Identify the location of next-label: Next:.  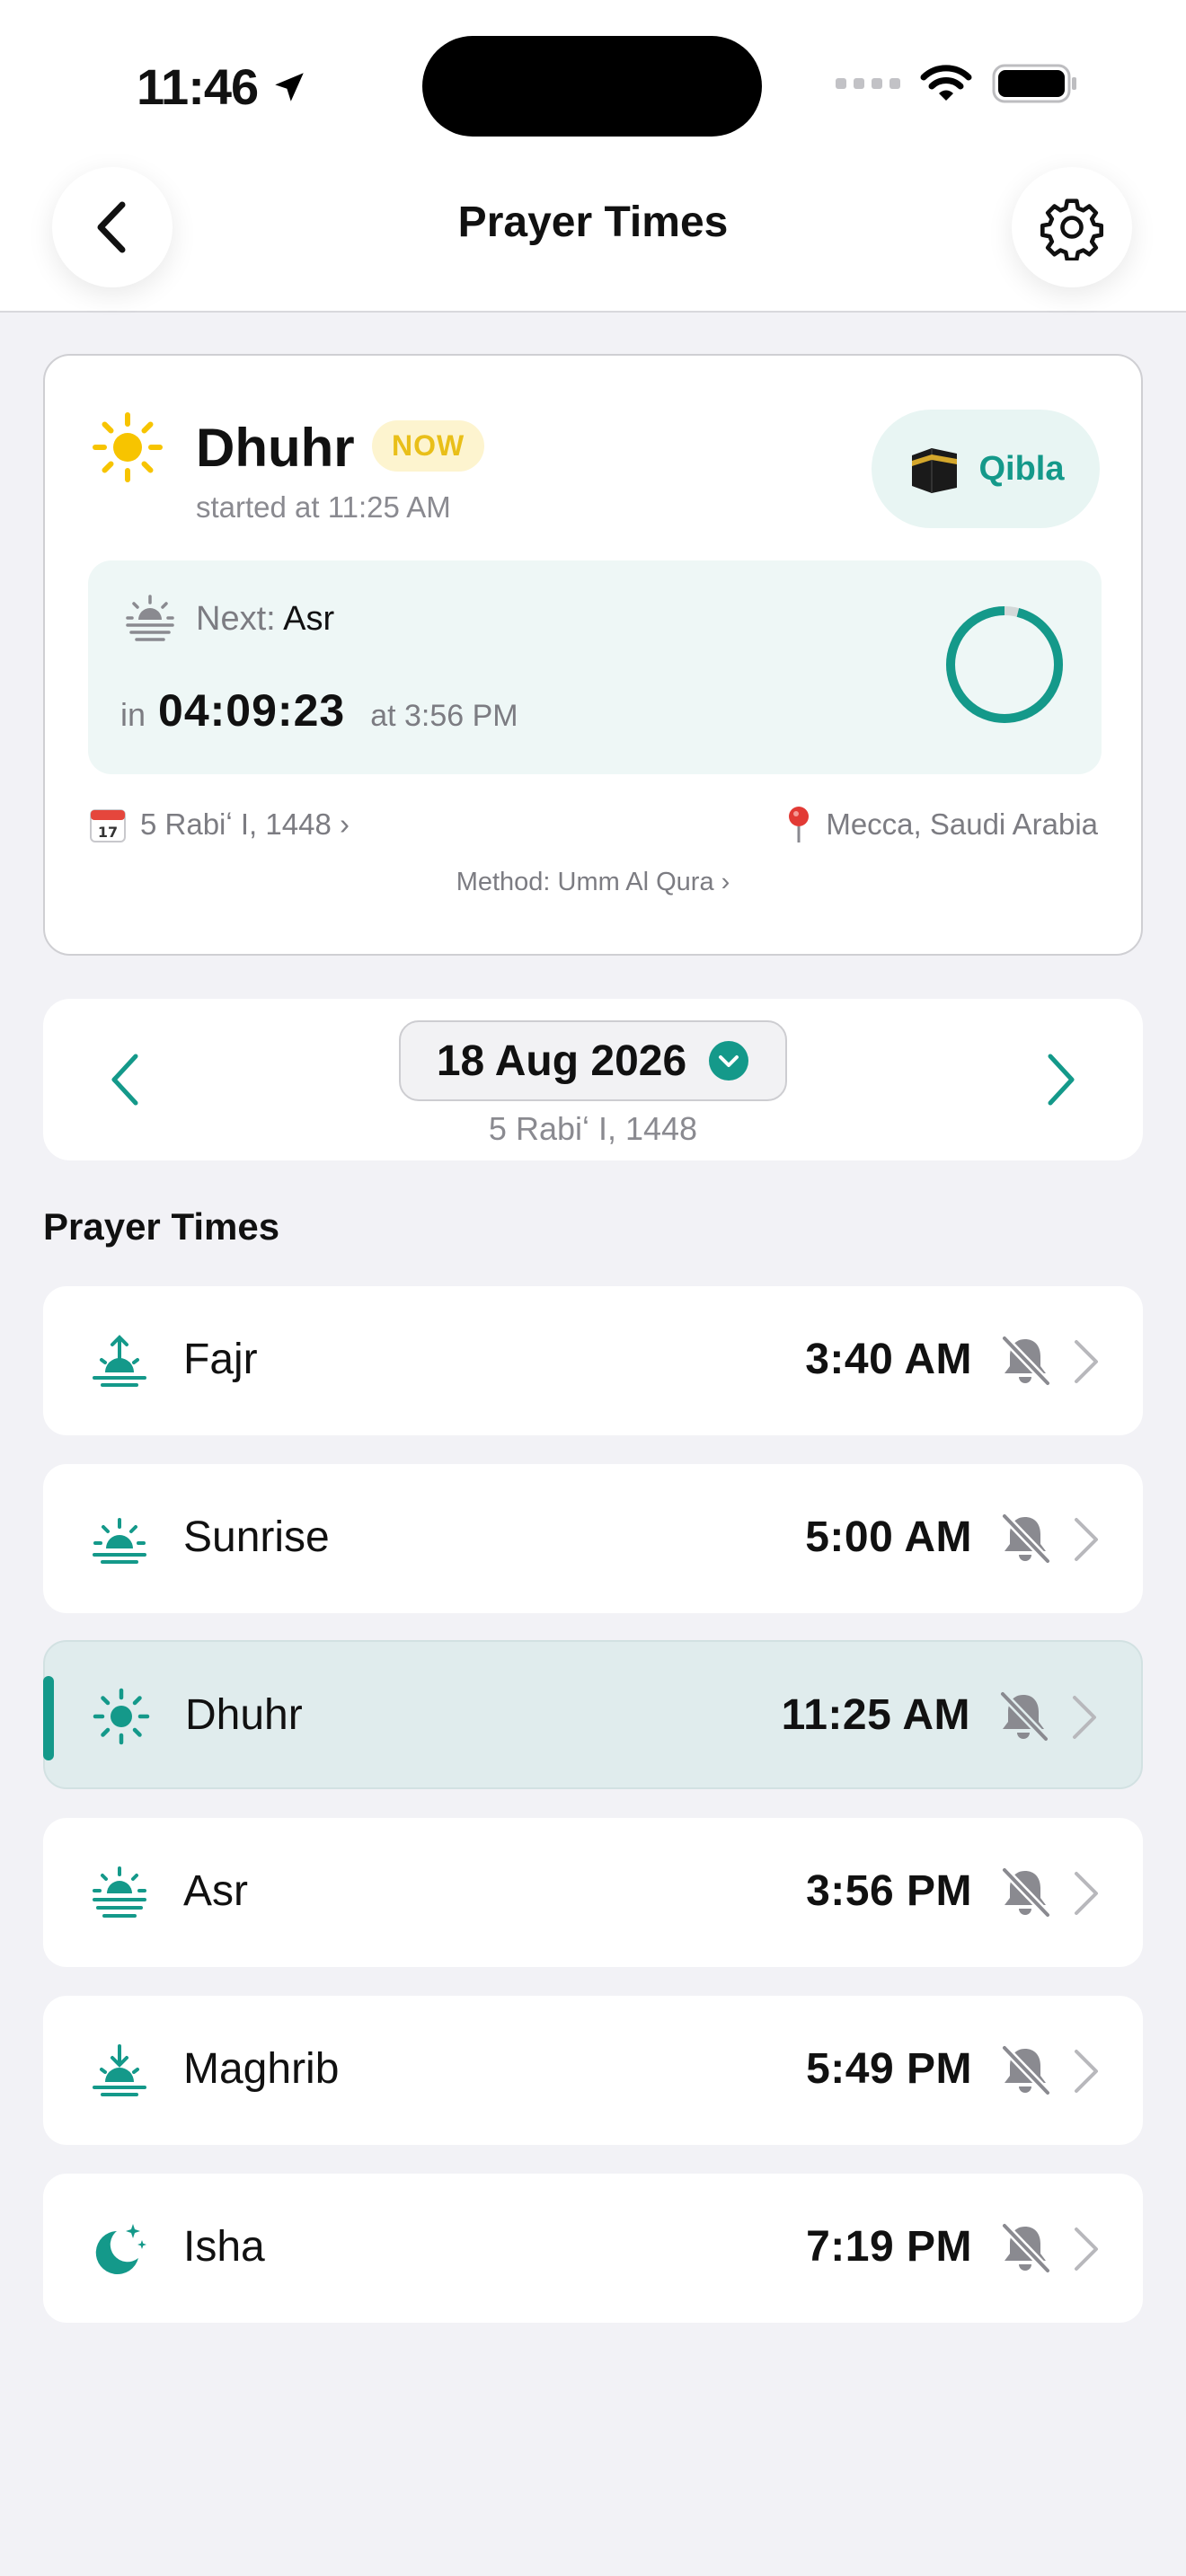
(236, 619).